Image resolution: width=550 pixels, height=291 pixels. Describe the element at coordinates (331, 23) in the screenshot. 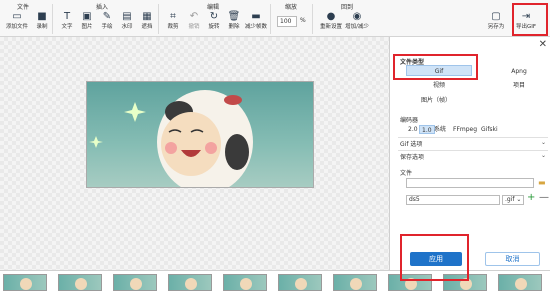

I see `reset-settings-button: ● 重新设置` at that location.